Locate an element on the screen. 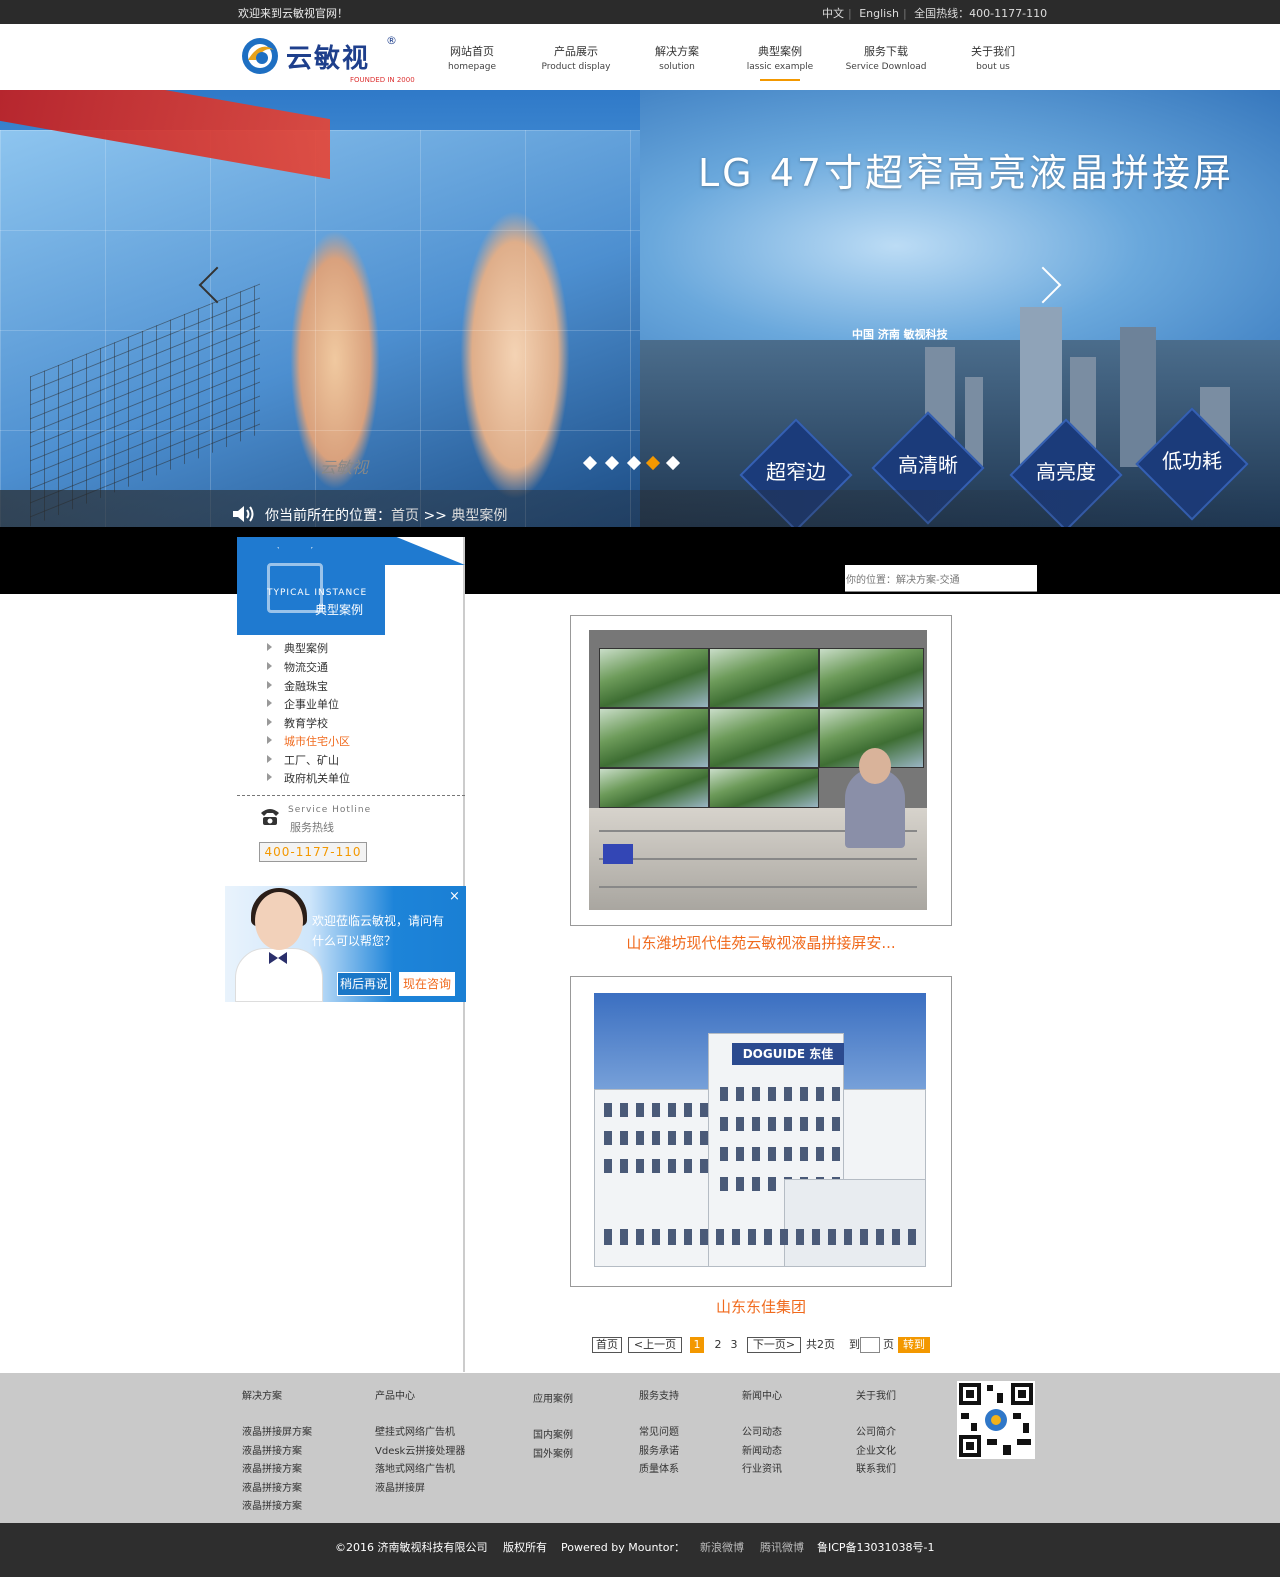 This screenshot has width=1280, height=1577. sidebar-header: TYPICAL INSTANCE 典型案例 is located at coordinates (351, 586).